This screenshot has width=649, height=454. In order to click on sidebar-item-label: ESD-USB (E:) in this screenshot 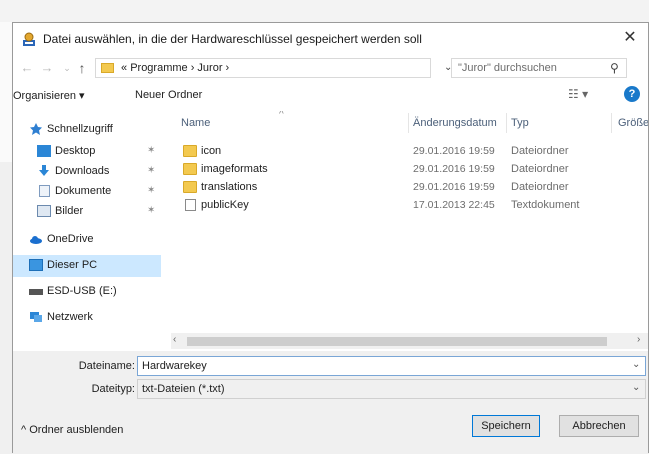, I will do `click(82, 291)`.